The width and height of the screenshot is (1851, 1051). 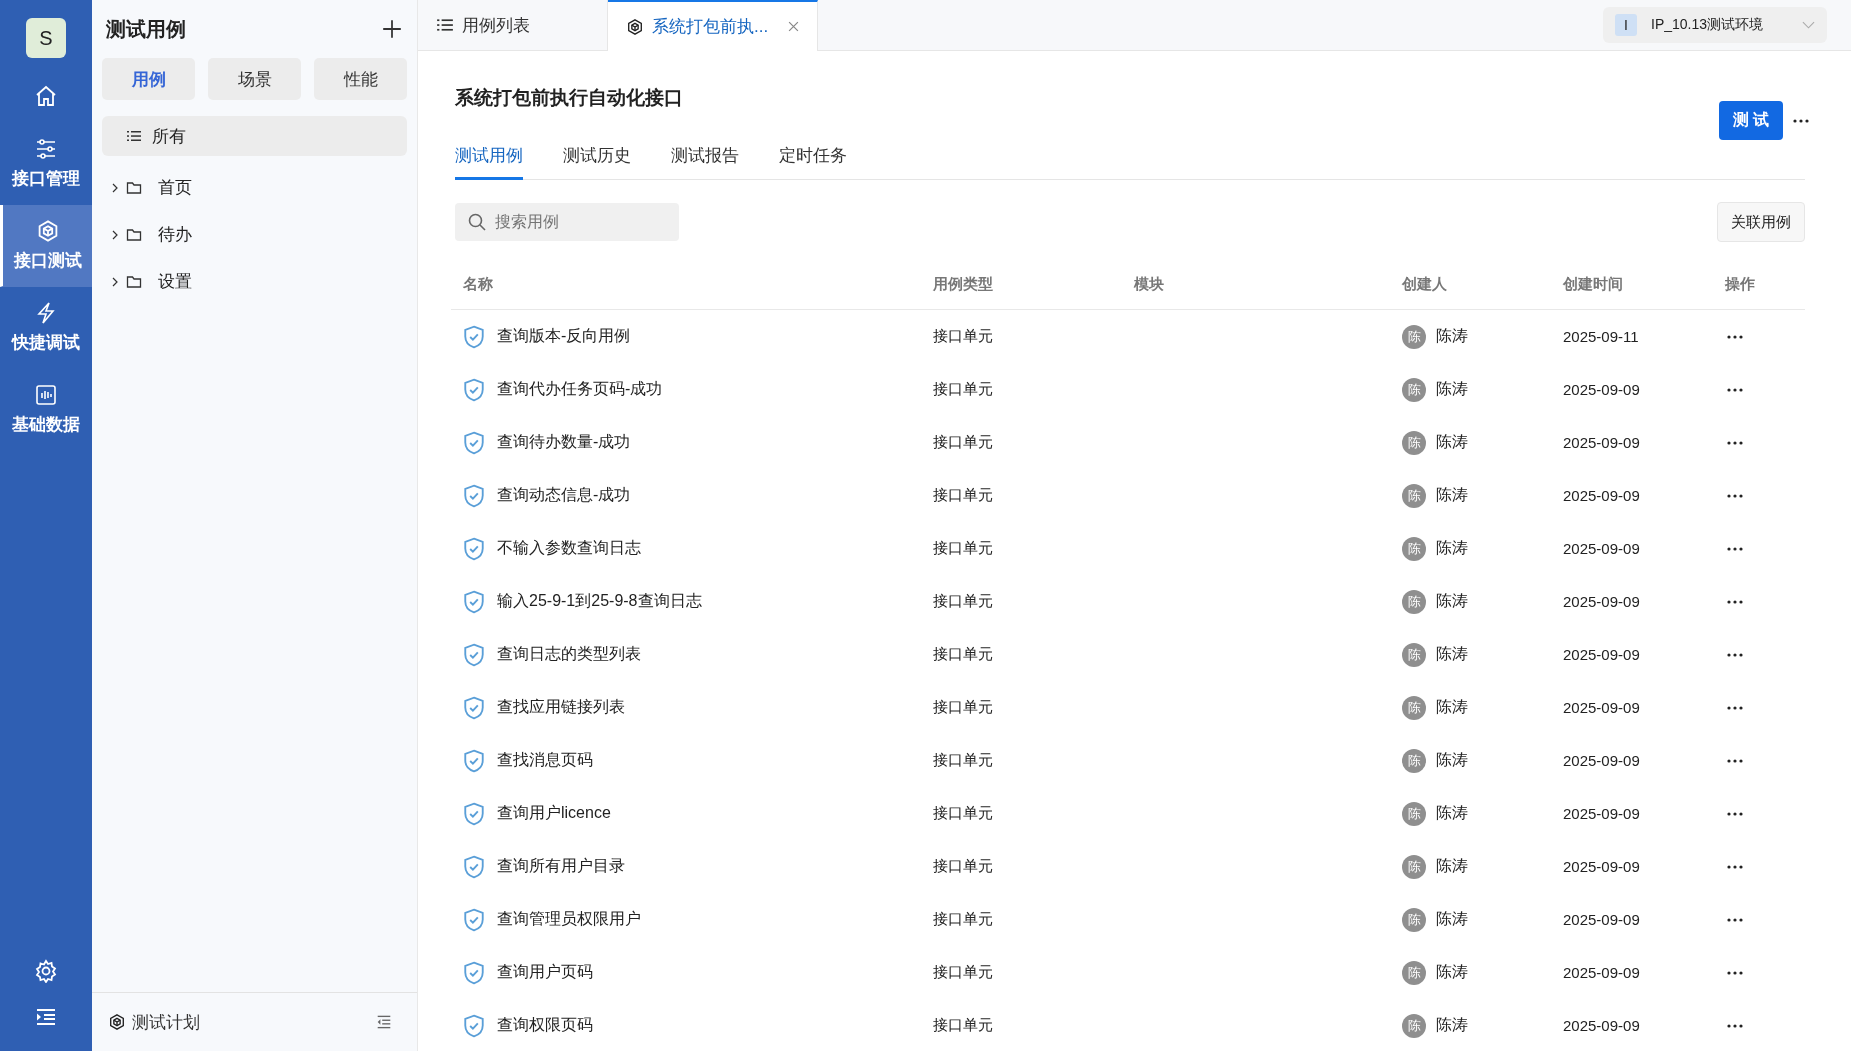 I want to click on column-header: 模块, so click(x=1148, y=284).